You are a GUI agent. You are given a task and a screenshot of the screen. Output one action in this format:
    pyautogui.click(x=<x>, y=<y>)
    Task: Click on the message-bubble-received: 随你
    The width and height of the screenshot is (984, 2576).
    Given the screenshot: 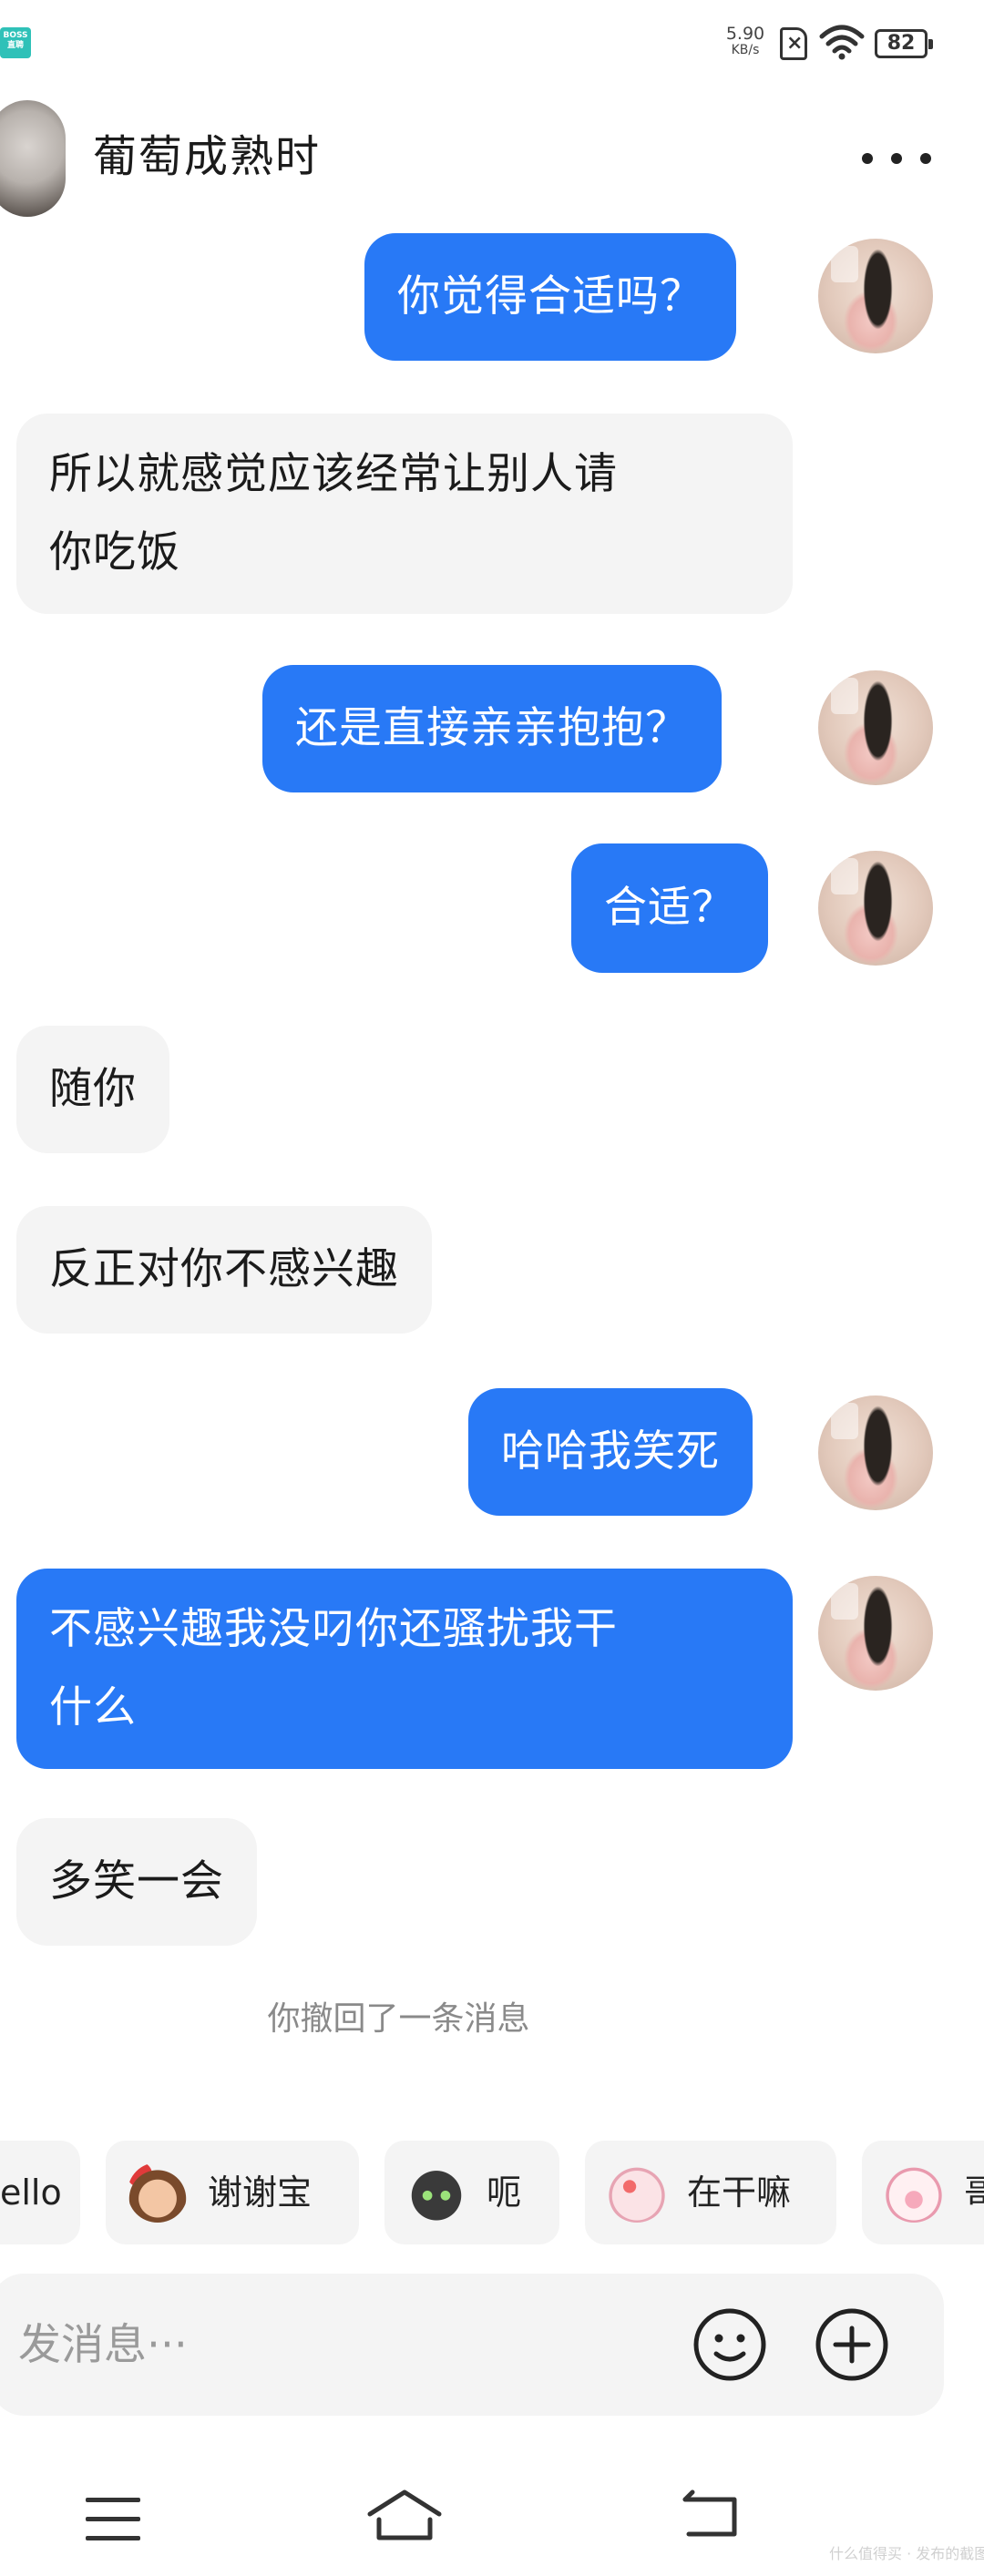 What is the action you would take?
    pyautogui.click(x=92, y=1089)
    